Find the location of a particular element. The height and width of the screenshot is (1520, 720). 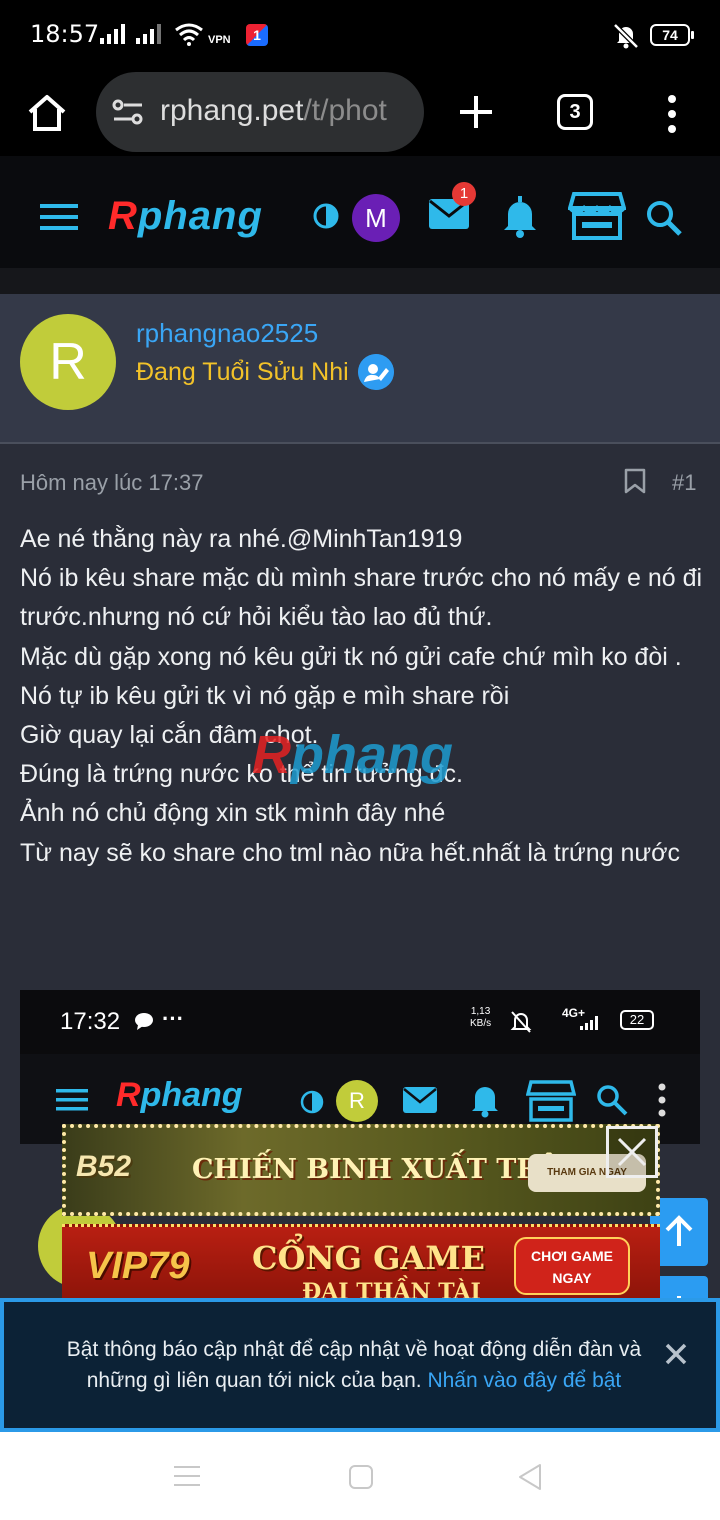

header-divider is located at coordinates (360, 281).